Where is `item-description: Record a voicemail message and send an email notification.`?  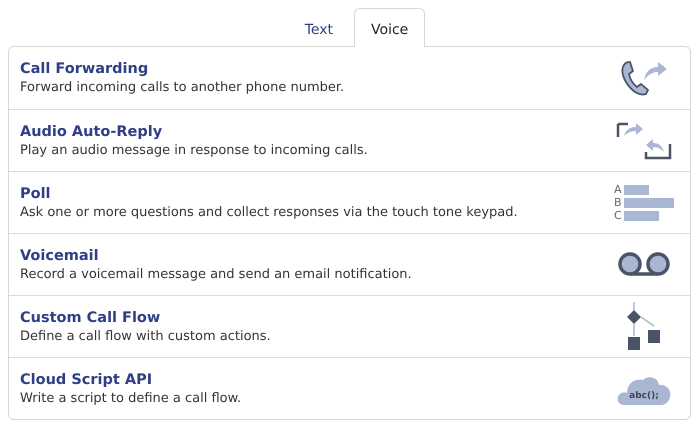 item-description: Record a voicemail message and send an email notification. is located at coordinates (216, 274).